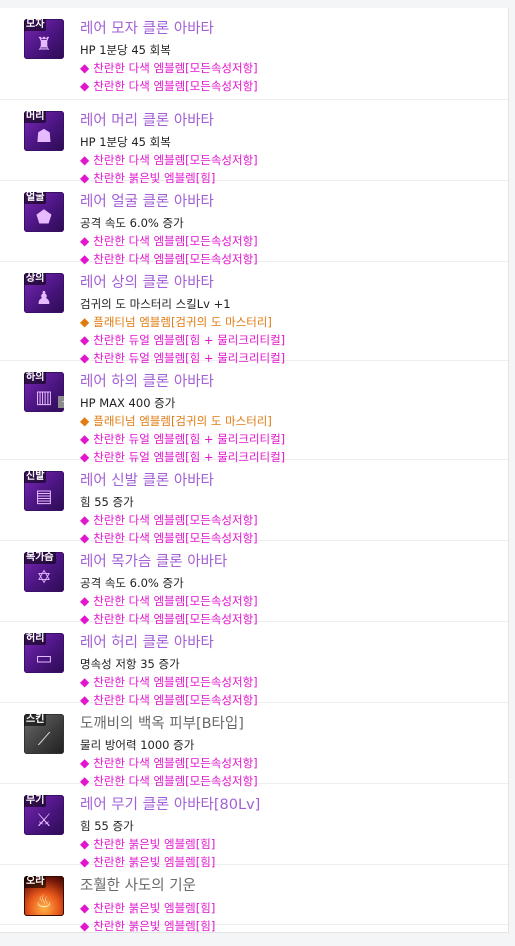 The width and height of the screenshot is (515, 946). What do you see at coordinates (61, 402) in the screenshot?
I see `upgrade-badge-icon: +` at bounding box center [61, 402].